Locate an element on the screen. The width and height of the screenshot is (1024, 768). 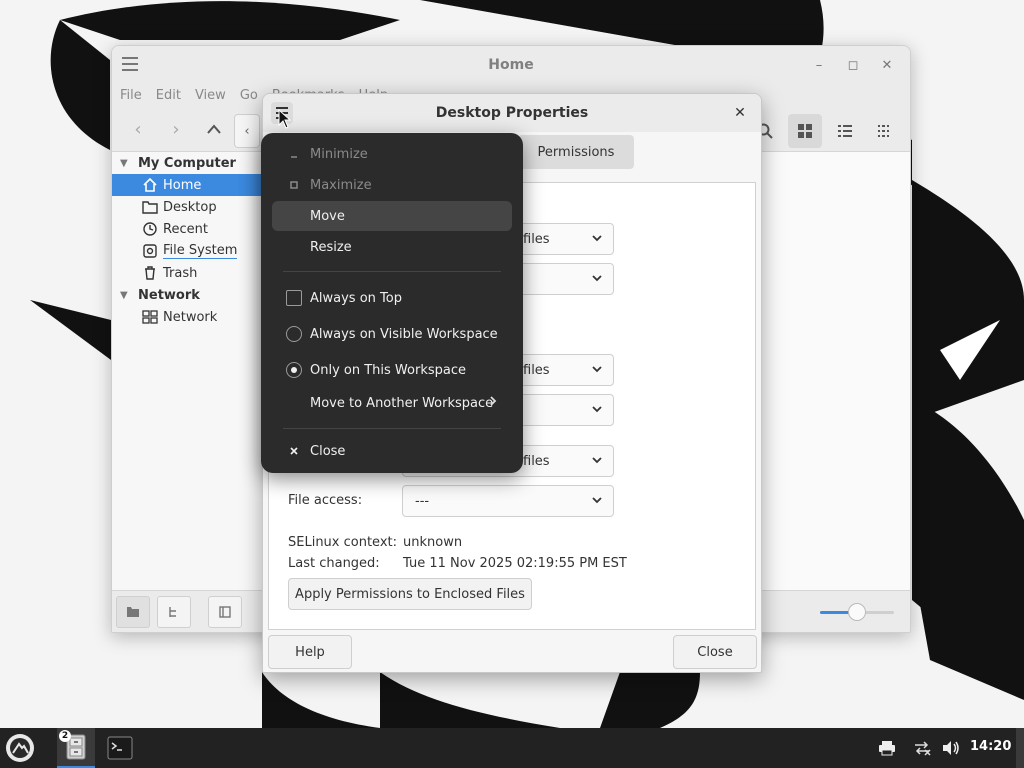
file-manager-titlebar: Home – ◻ ✕ is located at coordinates (511, 65).